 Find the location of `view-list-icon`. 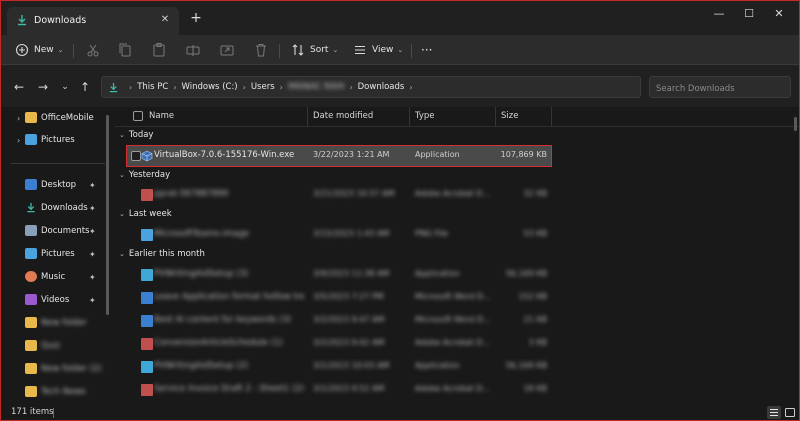

view-list-icon is located at coordinates (360, 50).